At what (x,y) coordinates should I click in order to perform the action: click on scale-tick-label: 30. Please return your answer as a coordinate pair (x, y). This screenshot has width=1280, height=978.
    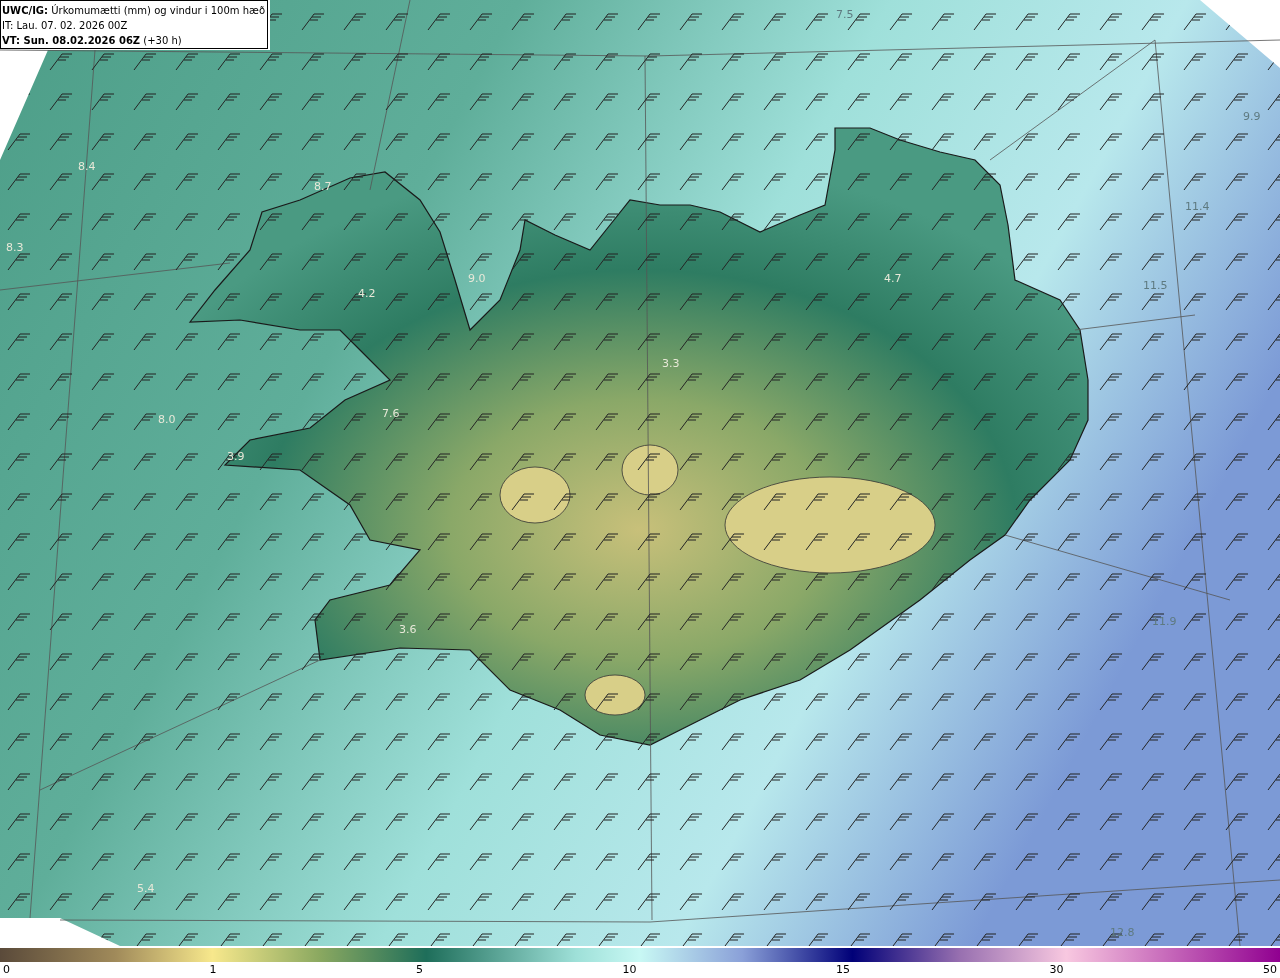
    Looking at the image, I should click on (1056, 970).